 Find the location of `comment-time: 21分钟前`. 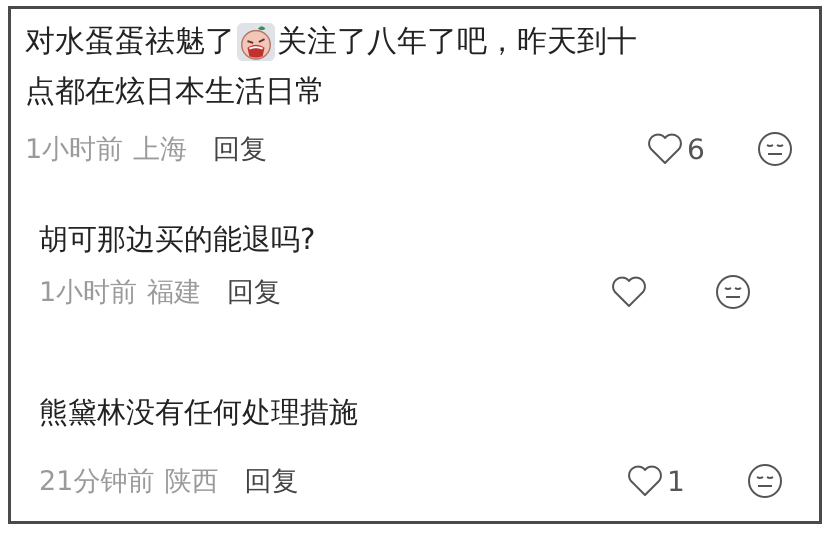

comment-time: 21分钟前 is located at coordinates (96, 482).